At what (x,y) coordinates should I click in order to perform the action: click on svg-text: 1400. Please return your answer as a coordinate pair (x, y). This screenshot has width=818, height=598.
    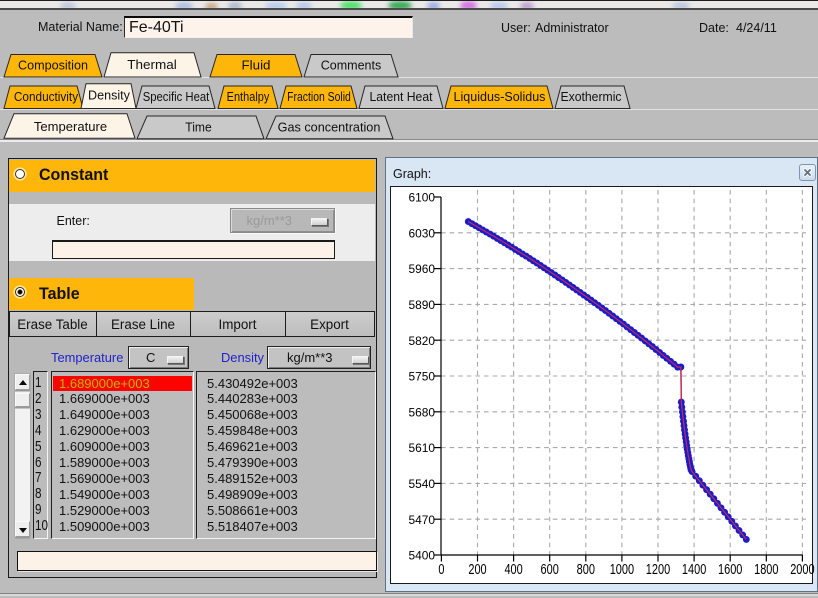
    Looking at the image, I should click on (694, 570).